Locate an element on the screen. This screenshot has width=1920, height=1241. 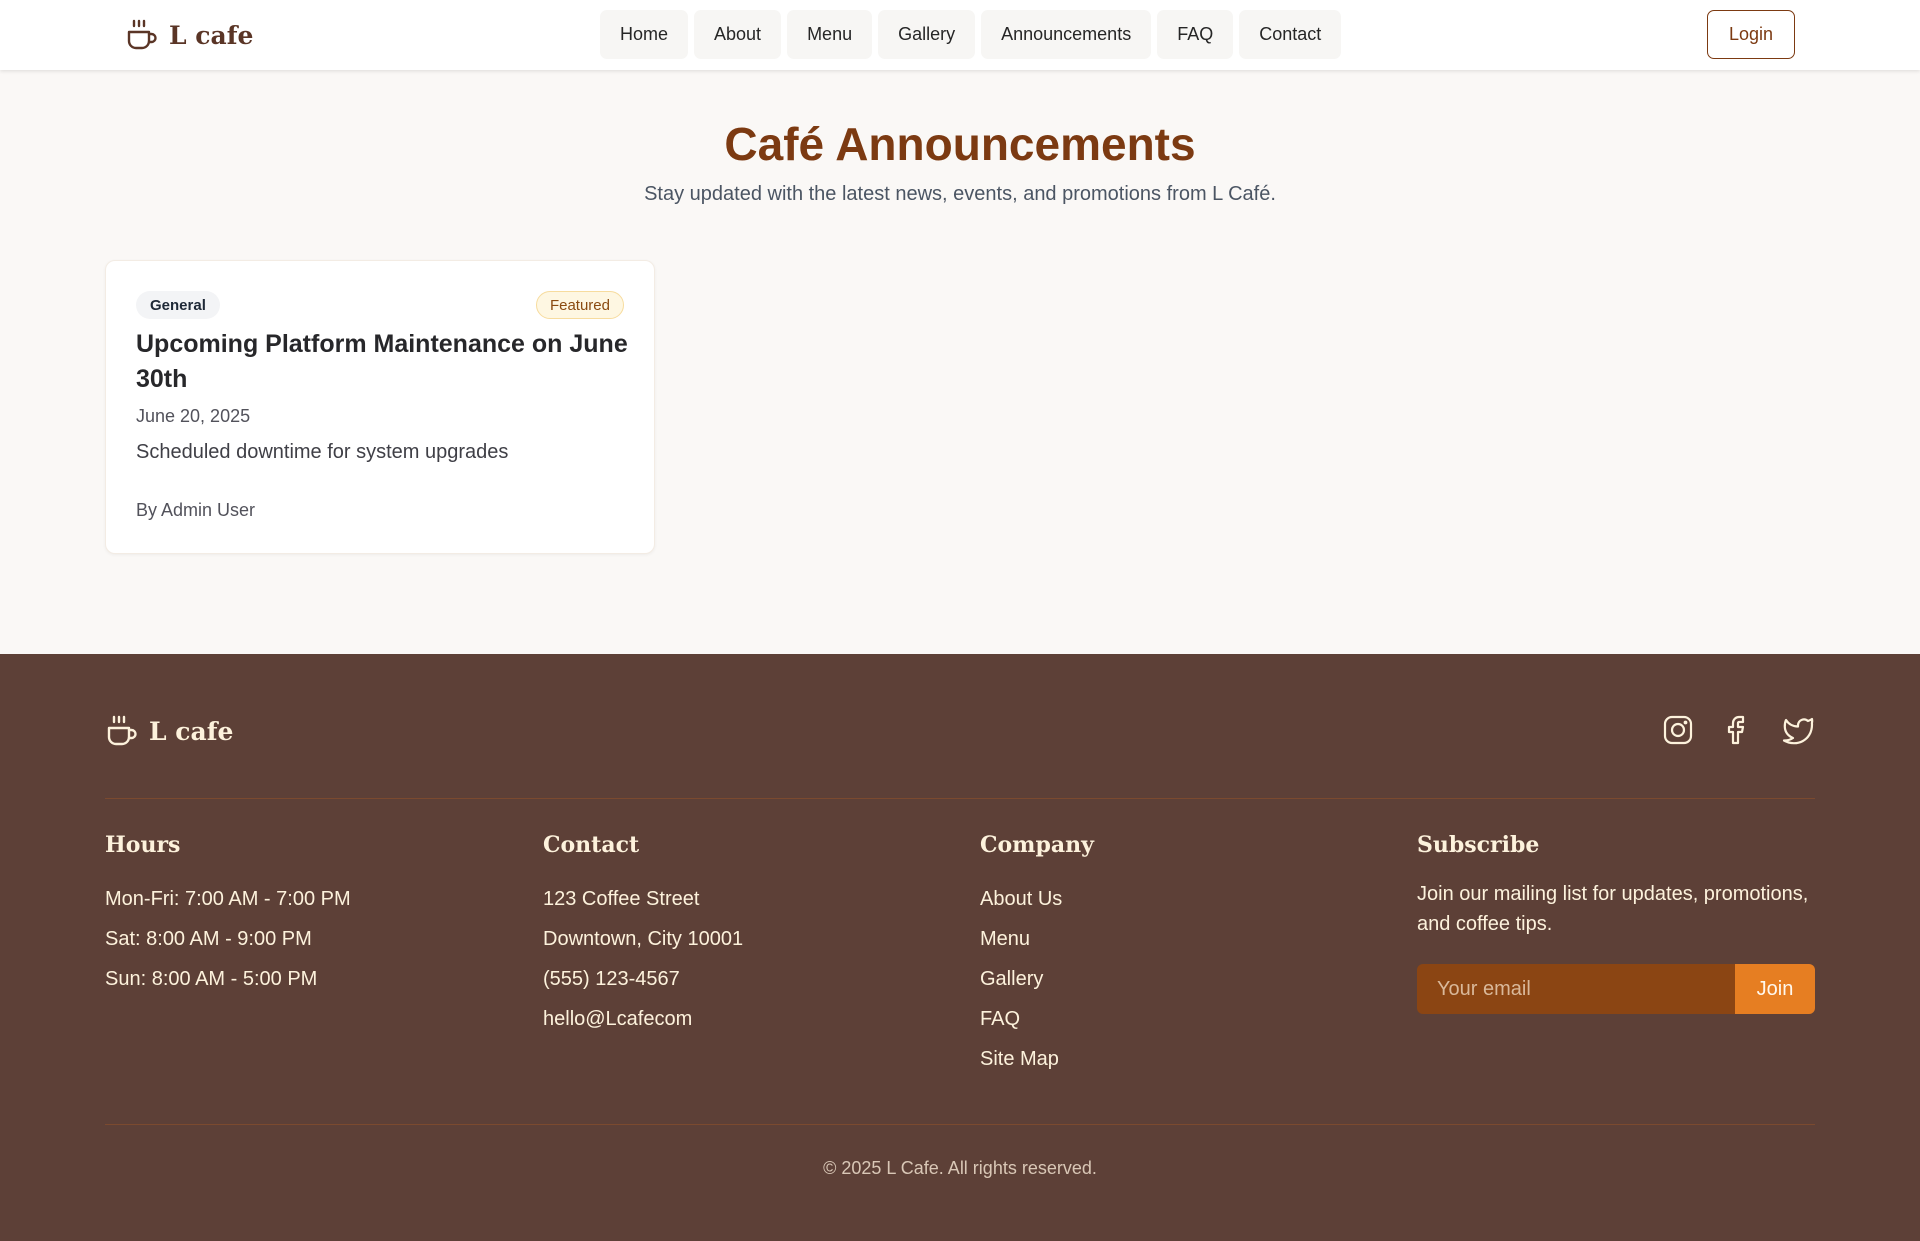
footer-brand-logo: L cafe is located at coordinates (169, 731).